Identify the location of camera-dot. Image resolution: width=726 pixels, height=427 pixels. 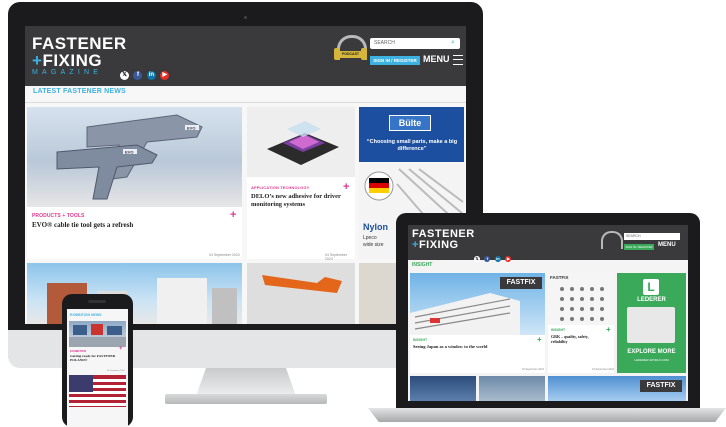
(245, 17).